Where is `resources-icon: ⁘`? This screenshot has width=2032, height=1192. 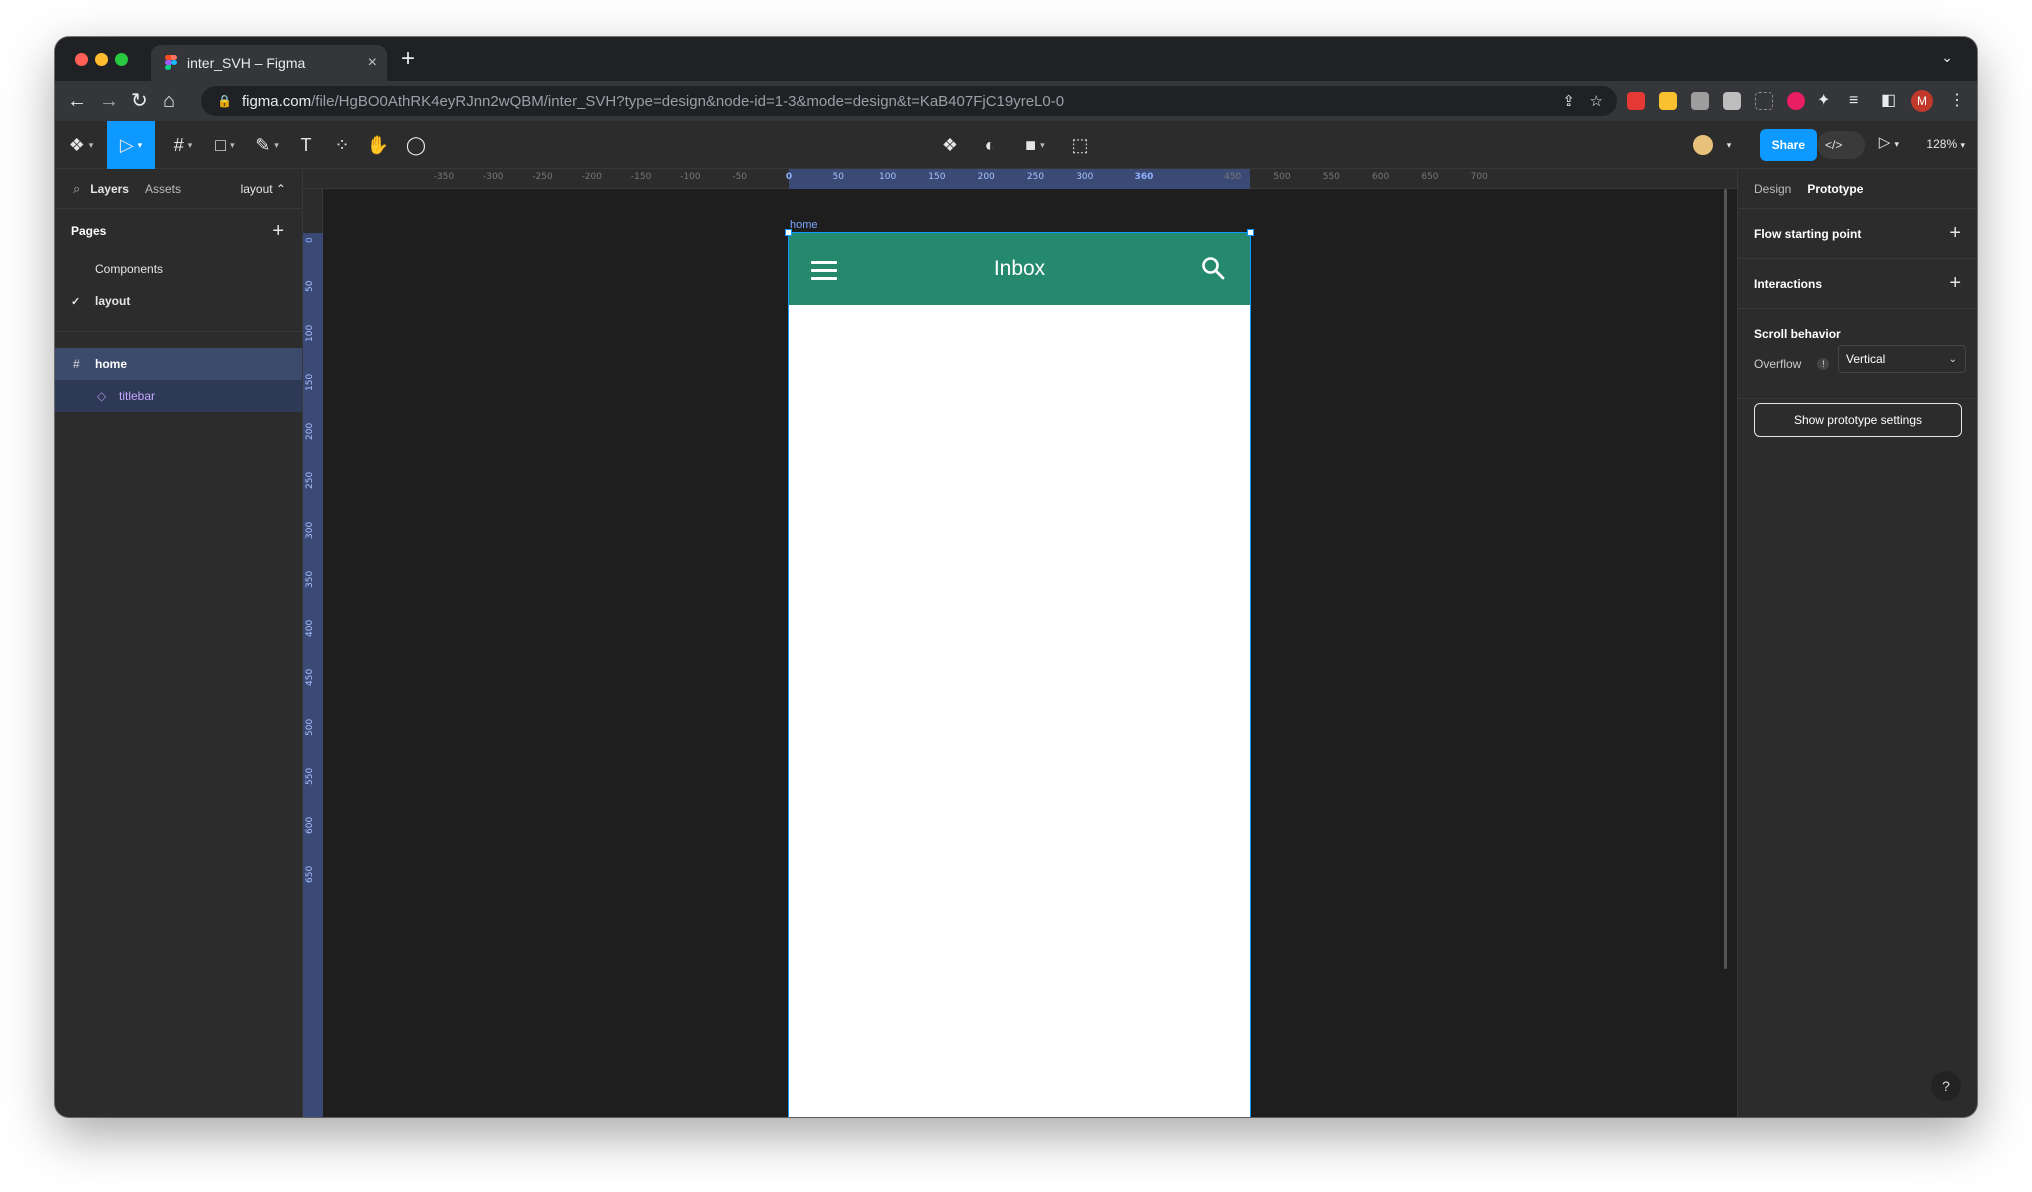 resources-icon: ⁘ is located at coordinates (342, 145).